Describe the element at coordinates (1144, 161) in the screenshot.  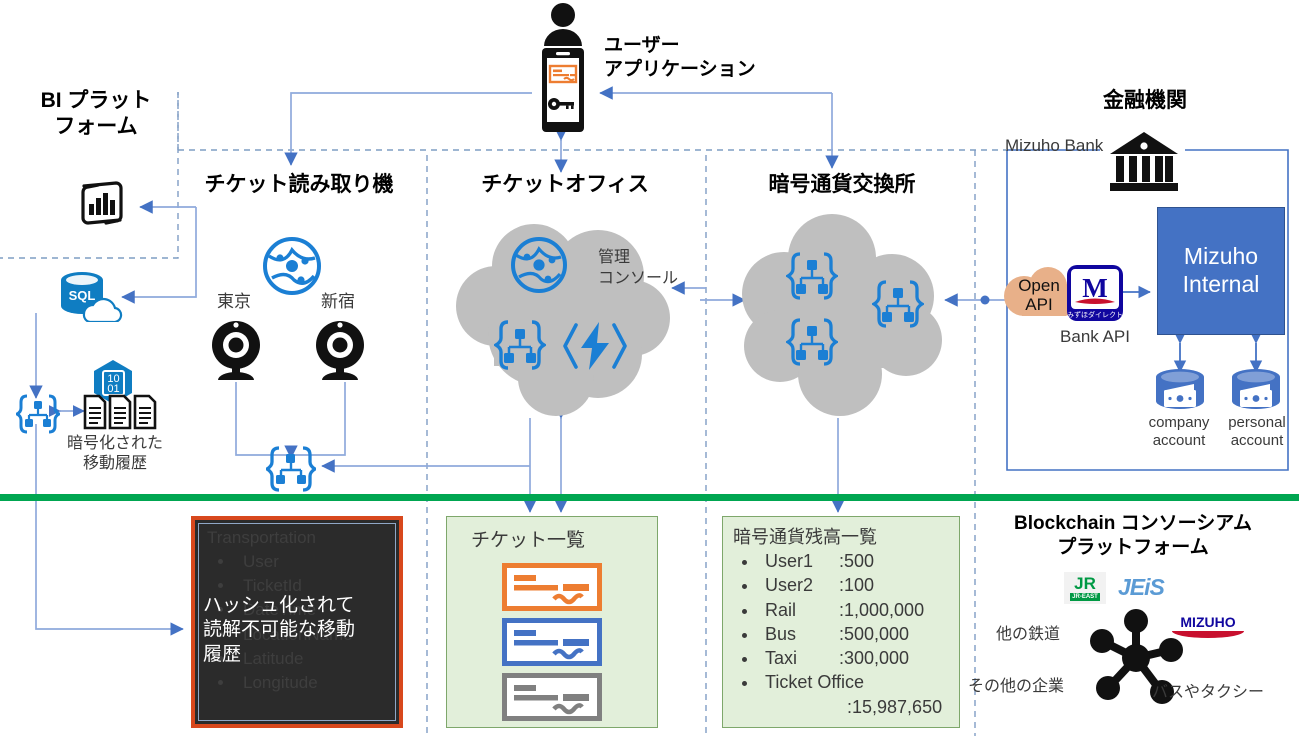
I see `bank-building-icon` at that location.